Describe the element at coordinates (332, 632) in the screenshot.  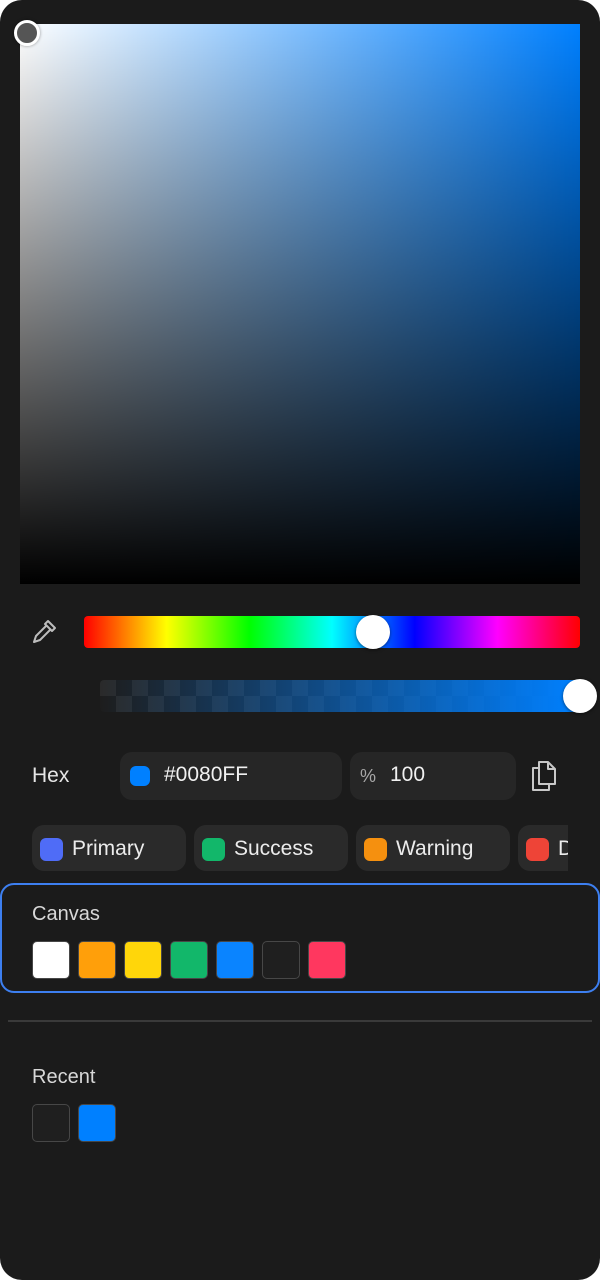
I see `hue-slider` at that location.